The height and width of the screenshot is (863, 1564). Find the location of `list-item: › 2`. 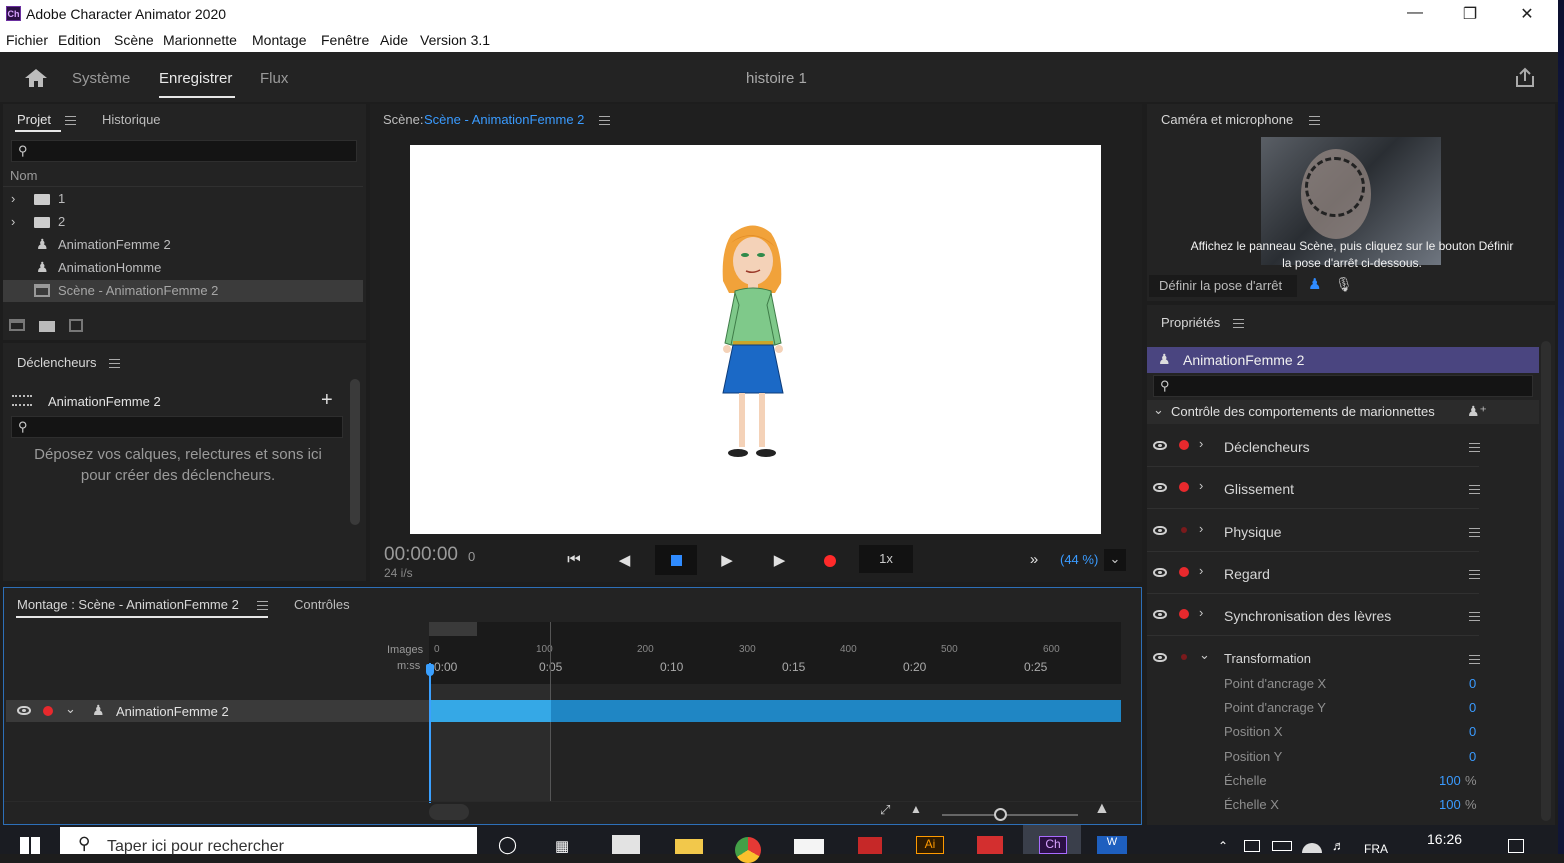

list-item: › 2 is located at coordinates (183, 222).